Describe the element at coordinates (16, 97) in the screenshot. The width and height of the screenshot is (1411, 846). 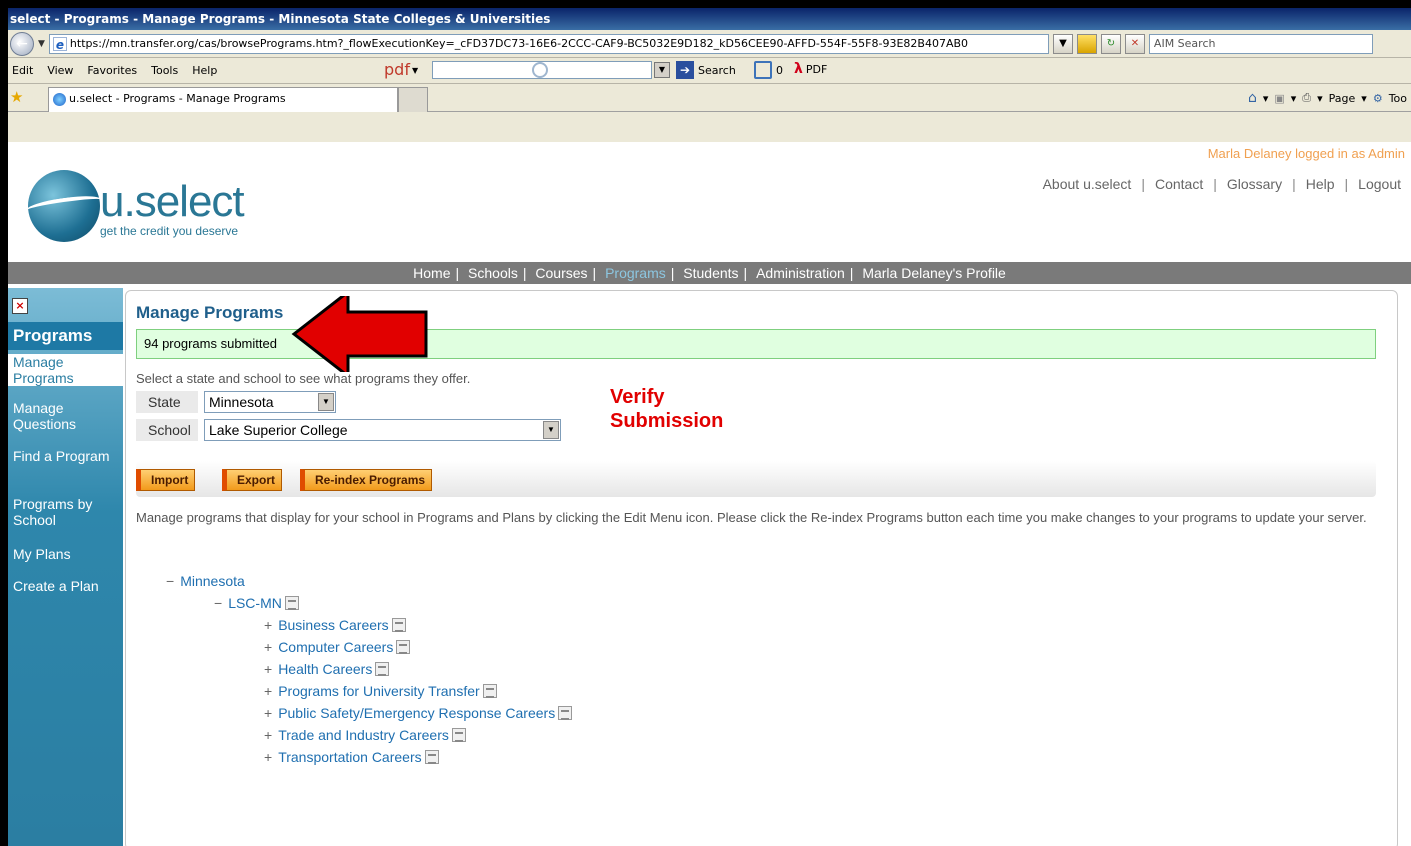
I see `favorites-star-icon: ★` at that location.